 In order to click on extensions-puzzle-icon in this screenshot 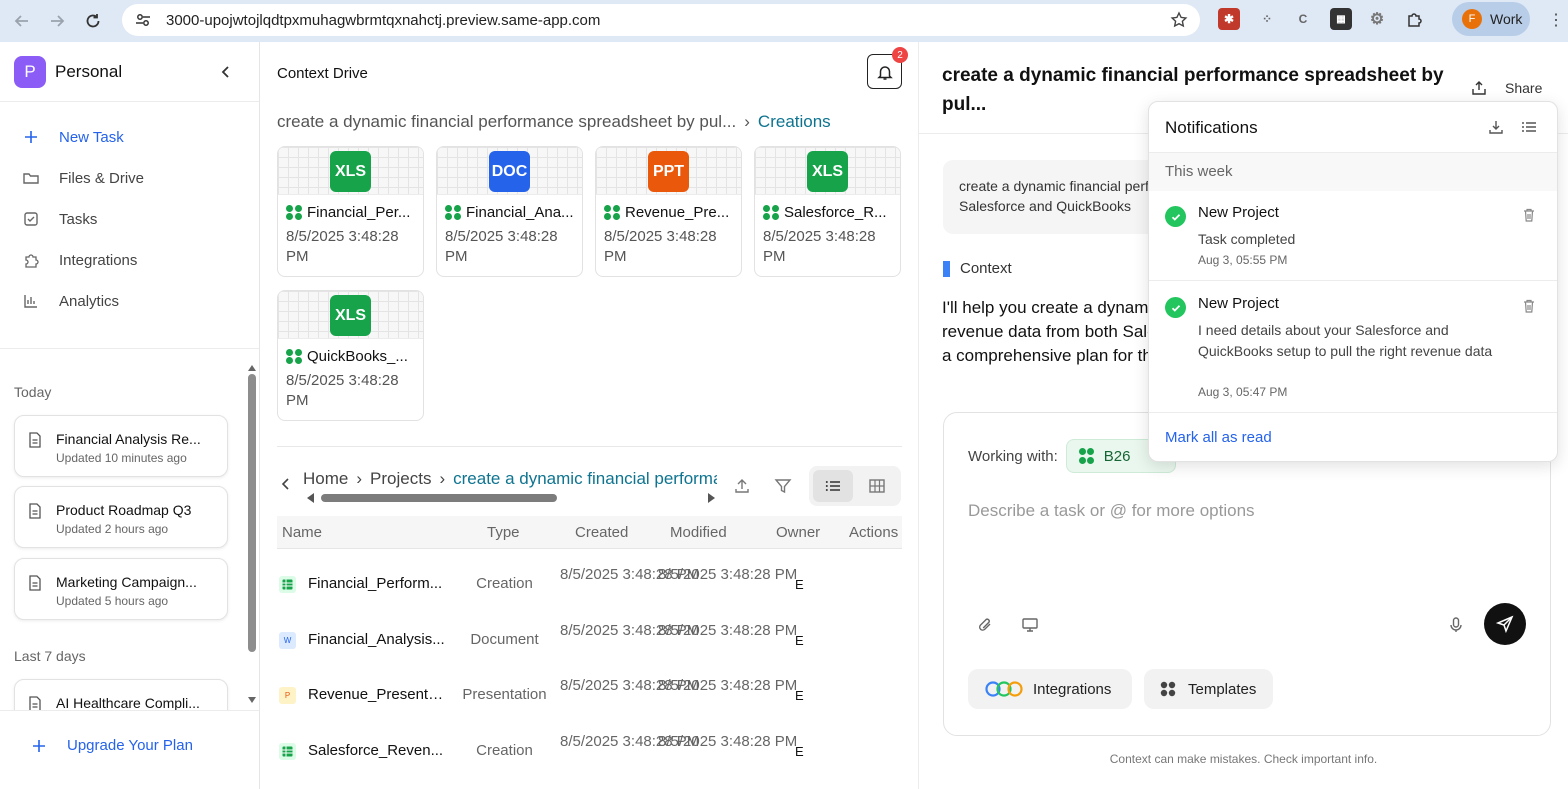, I will do `click(1415, 19)`.